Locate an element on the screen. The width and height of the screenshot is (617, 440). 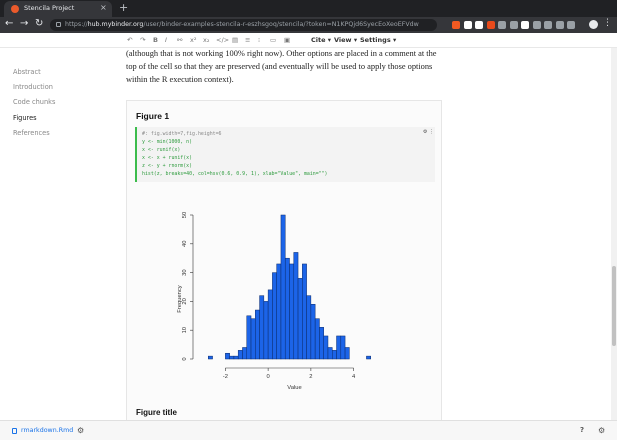
code-line: x <- runif(x) is located at coordinates (161, 150).